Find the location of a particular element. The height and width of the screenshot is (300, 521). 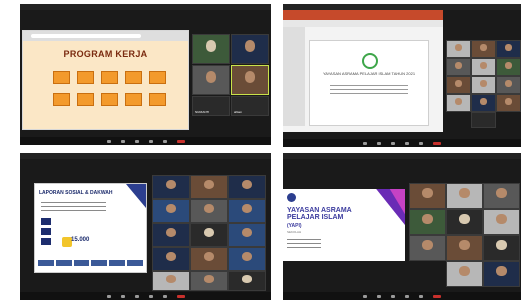

yapi-logo is located at coordinates (291, 197).